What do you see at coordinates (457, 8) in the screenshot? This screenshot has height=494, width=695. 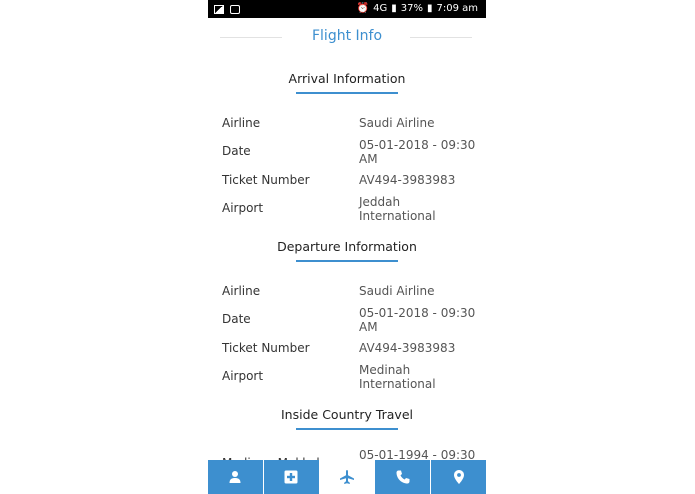 I see `clock: 7:09 am` at bounding box center [457, 8].